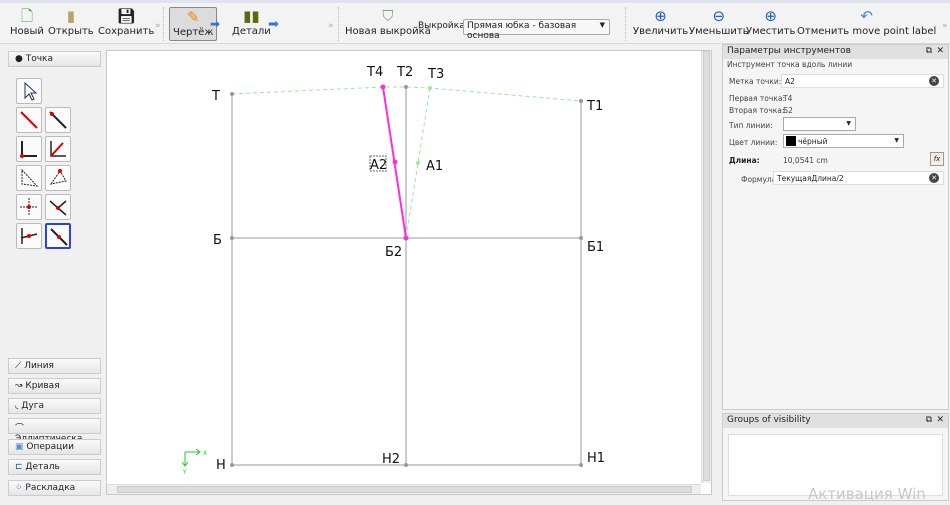 The height and width of the screenshot is (505, 950). What do you see at coordinates (757, 98) in the screenshot?
I see `first-point-caption: Первая точка:` at bounding box center [757, 98].